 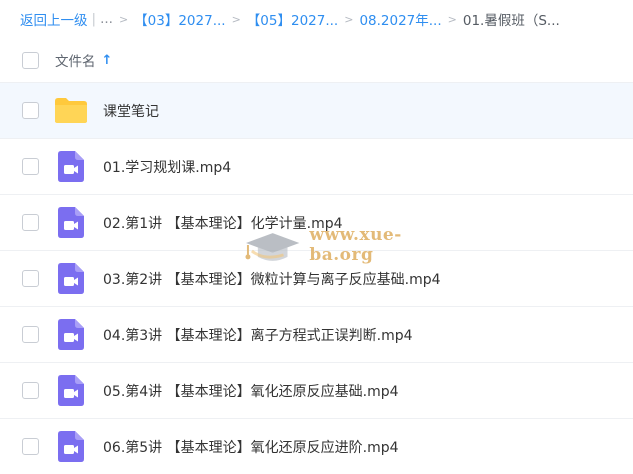 What do you see at coordinates (316, 110) in the screenshot?
I see `list-item: 课堂笔记` at bounding box center [316, 110].